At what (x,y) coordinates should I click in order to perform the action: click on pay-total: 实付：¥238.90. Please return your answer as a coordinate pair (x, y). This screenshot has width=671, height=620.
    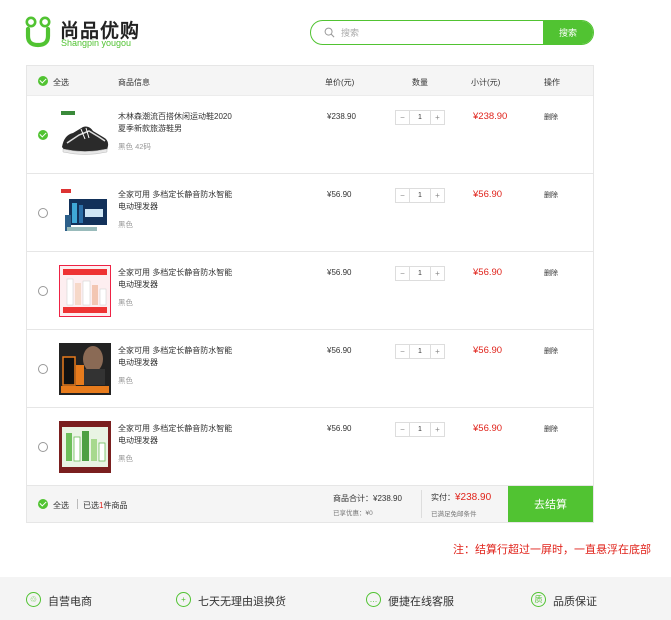
    Looking at the image, I should click on (461, 497).